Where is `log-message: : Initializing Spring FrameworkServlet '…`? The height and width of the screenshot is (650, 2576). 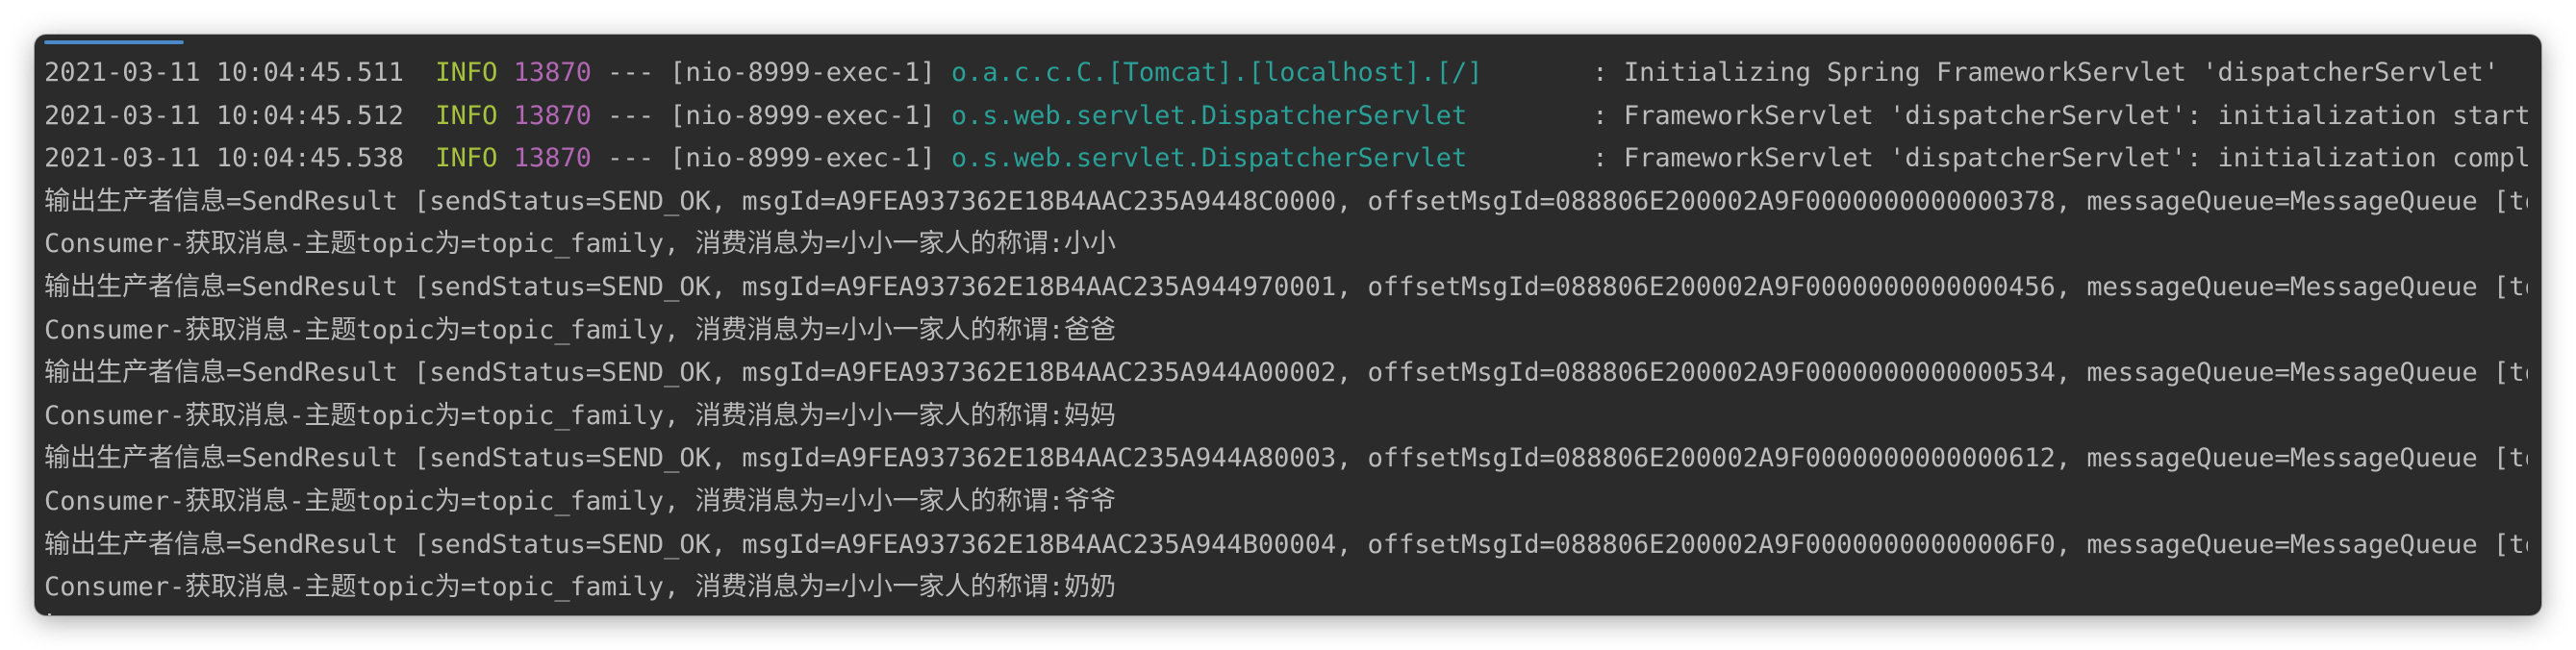 log-message: : Initializing Spring FrameworkServlet '… is located at coordinates (2039, 73).